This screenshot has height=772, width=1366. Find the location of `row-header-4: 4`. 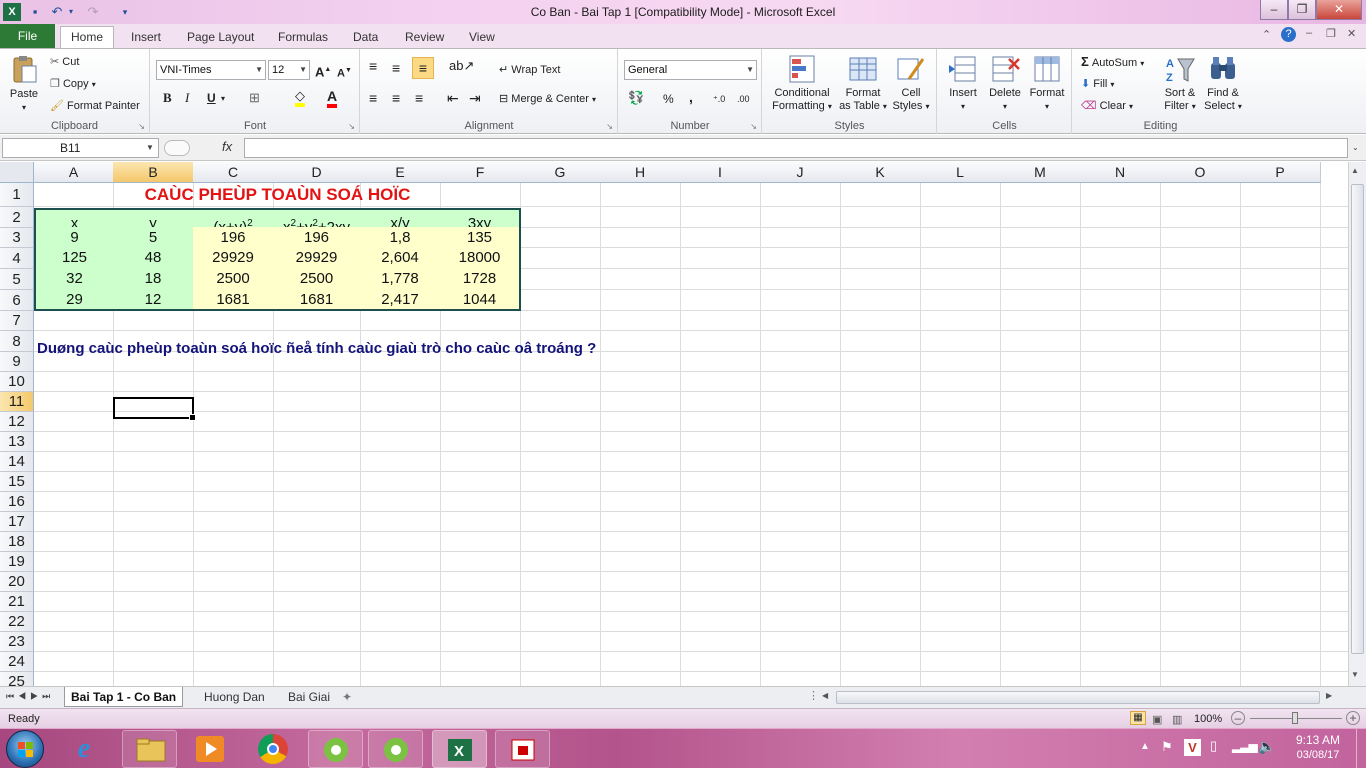

row-header-4: 4 is located at coordinates (17, 258).